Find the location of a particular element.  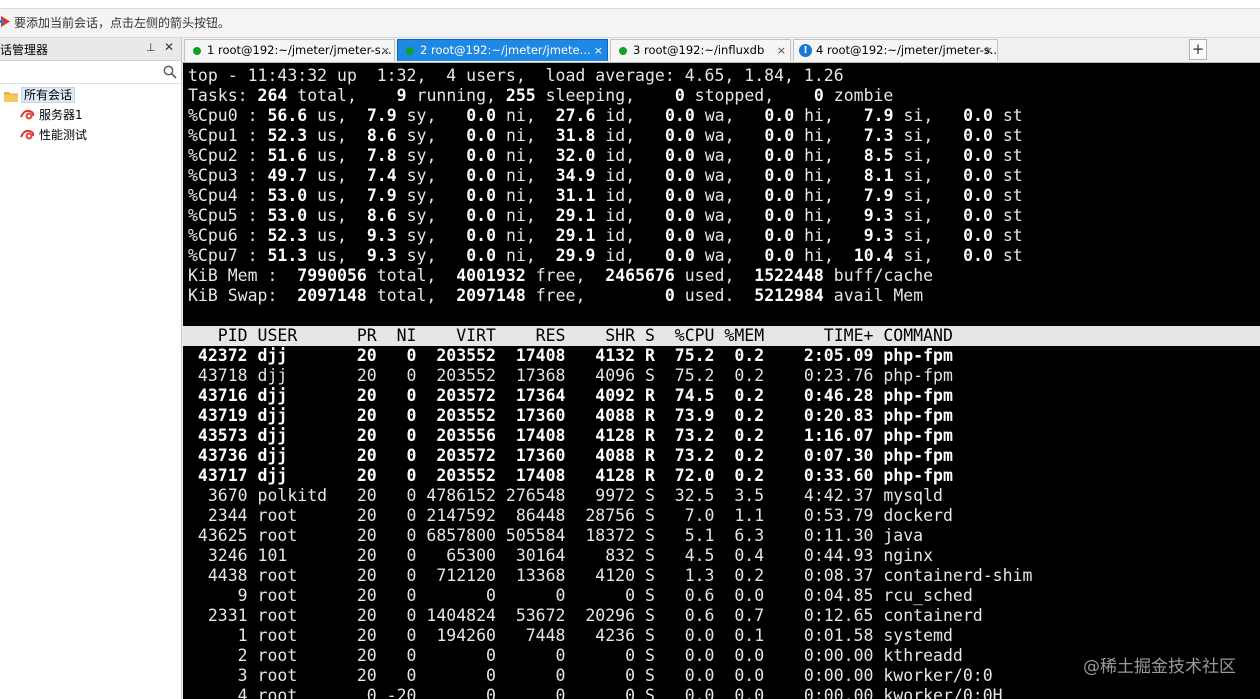

cpu-id: 27.6 is located at coordinates (575, 115).